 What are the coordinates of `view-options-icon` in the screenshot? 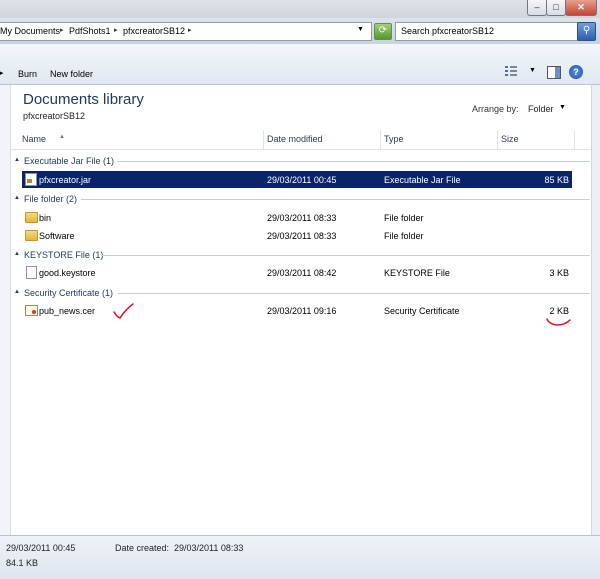 It's located at (511, 71).